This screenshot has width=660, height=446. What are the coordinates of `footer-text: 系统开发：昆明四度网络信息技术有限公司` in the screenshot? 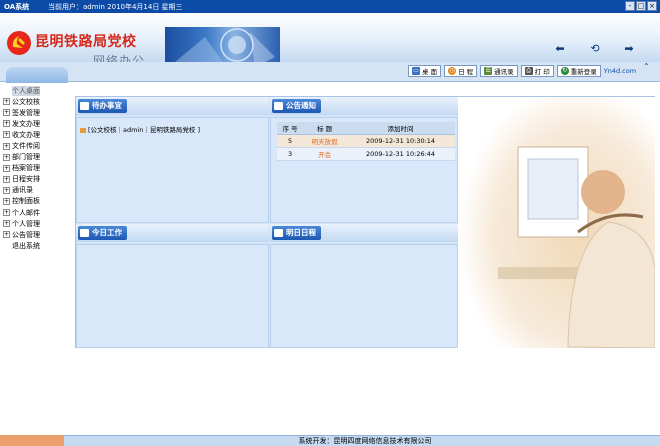 It's located at (365, 441).